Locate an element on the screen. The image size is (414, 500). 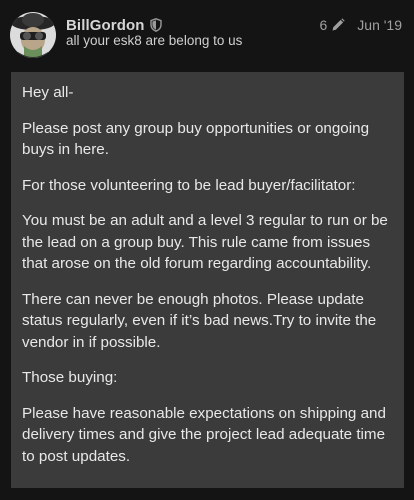
post-meta: 6 Jun '19 is located at coordinates (360, 25).